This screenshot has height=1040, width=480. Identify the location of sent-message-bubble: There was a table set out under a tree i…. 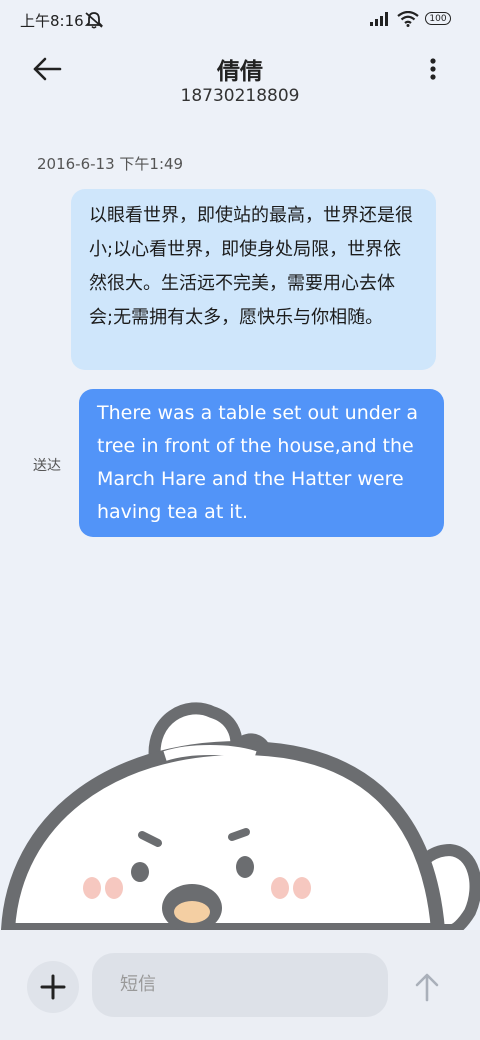
(261, 463).